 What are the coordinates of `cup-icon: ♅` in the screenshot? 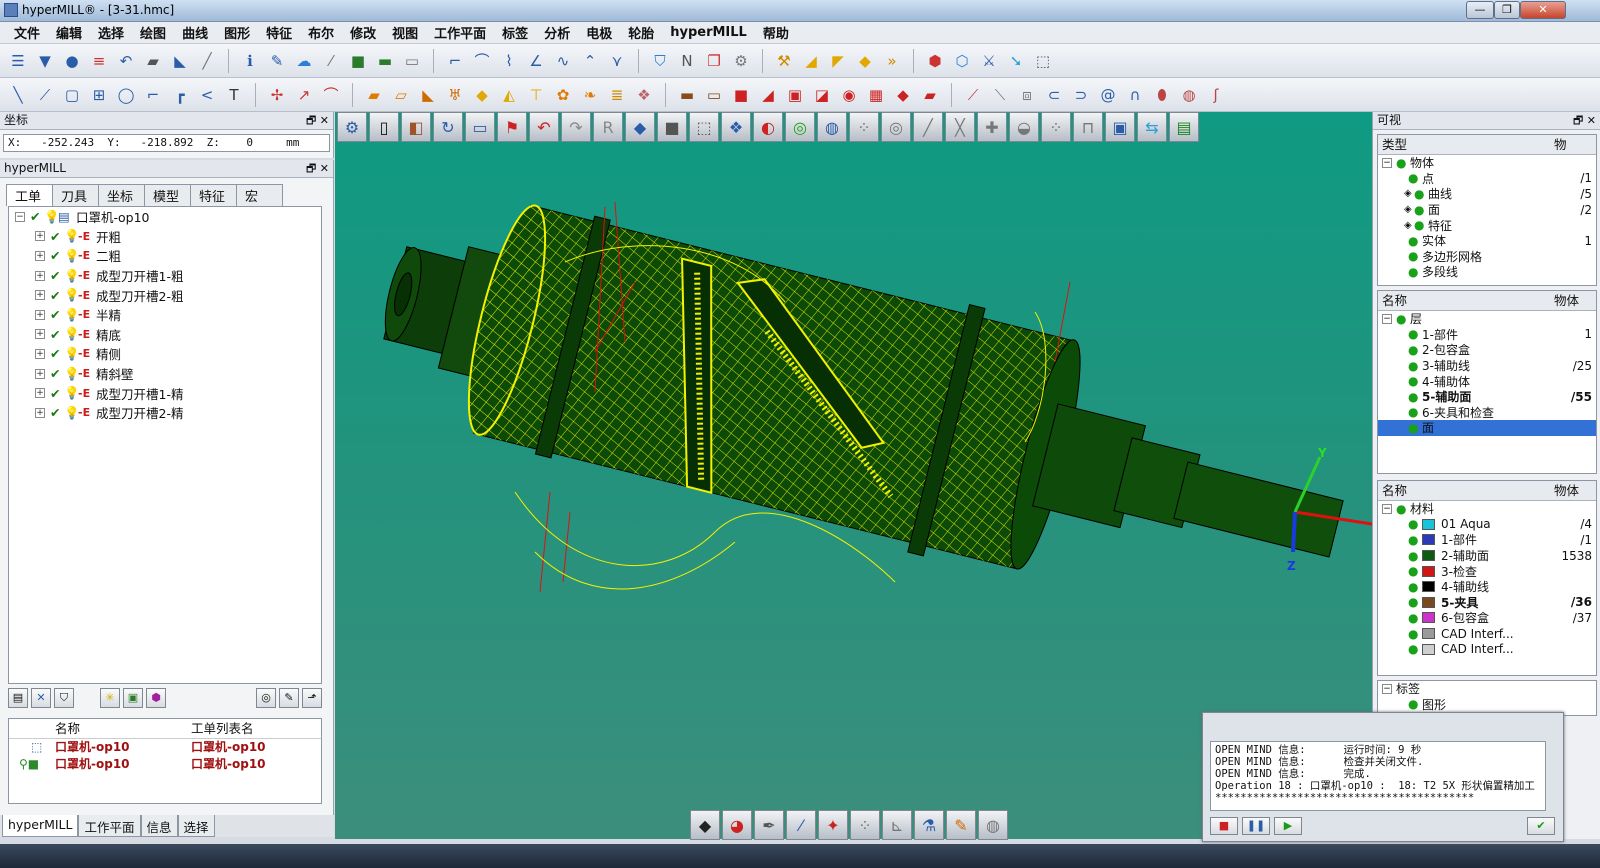 It's located at (455, 95).